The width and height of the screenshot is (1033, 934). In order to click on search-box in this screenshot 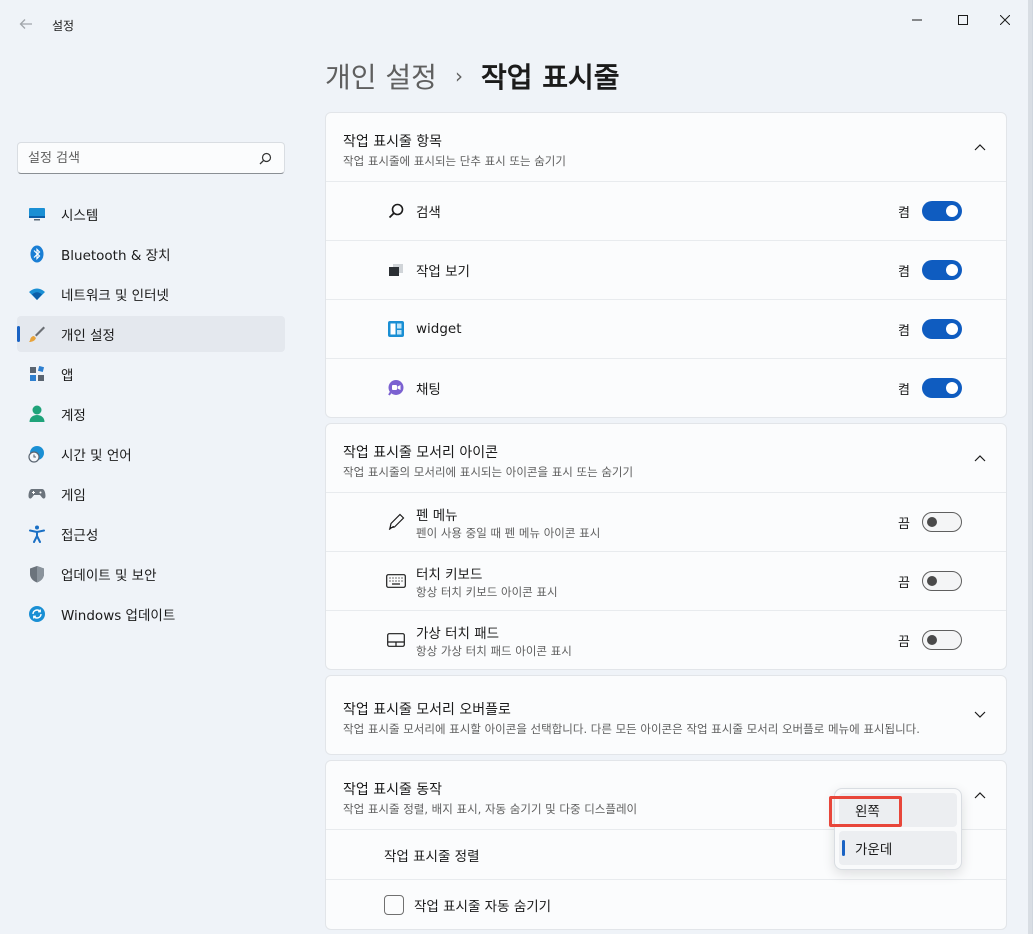, I will do `click(151, 158)`.